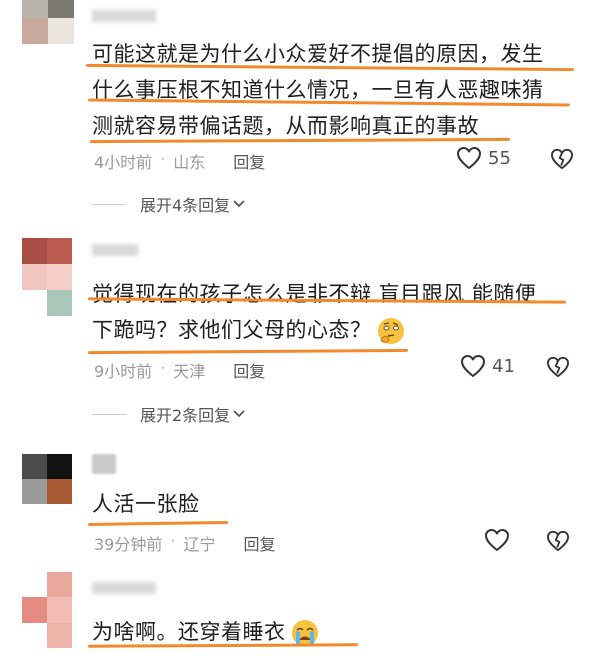 This screenshot has width=600, height=656. What do you see at coordinates (232, 330) in the screenshot?
I see `comment-text-fragment: 下跪吗？求他们父母的心态？` at bounding box center [232, 330].